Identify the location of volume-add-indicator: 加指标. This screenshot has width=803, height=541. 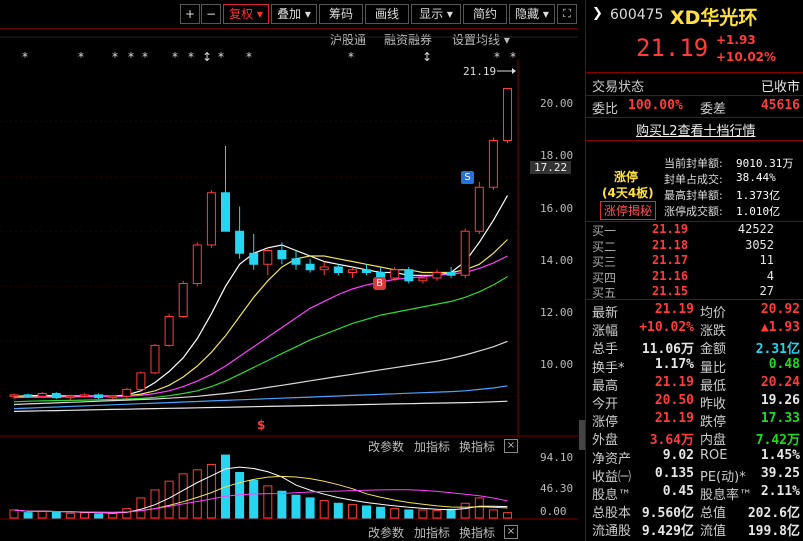
(432, 446).